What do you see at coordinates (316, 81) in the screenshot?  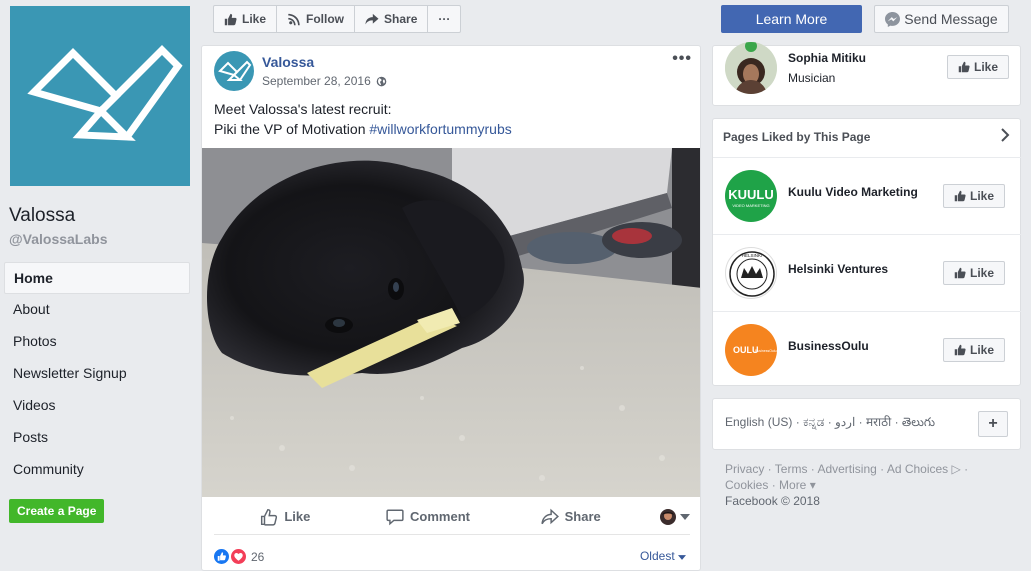 I see `post-date: September 28, 2016` at bounding box center [316, 81].